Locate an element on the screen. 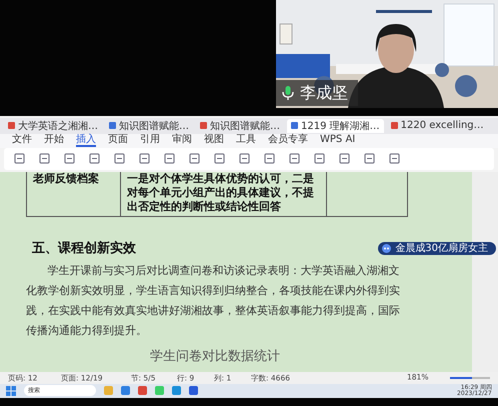 This screenshot has height=406, width=498. menu-tab: 工具 is located at coordinates (246, 141).